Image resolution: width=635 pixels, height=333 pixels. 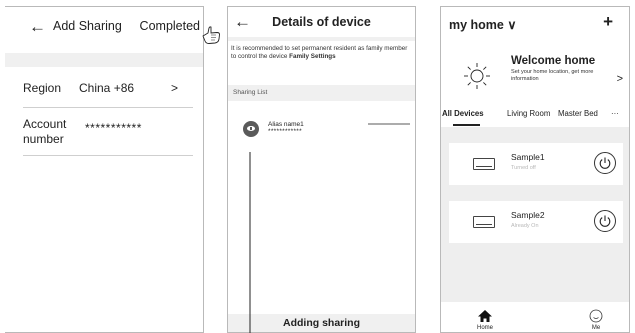 What do you see at coordinates (578, 113) in the screenshot?
I see `tab-master-bed: Master Bed` at bounding box center [578, 113].